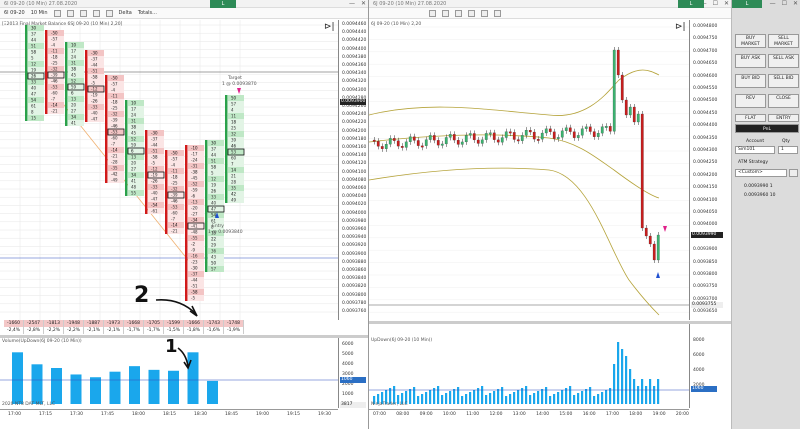  Describe the element at coordinates (715, 4) in the screenshot. I see `right-maximize-icon: ☐` at that location.